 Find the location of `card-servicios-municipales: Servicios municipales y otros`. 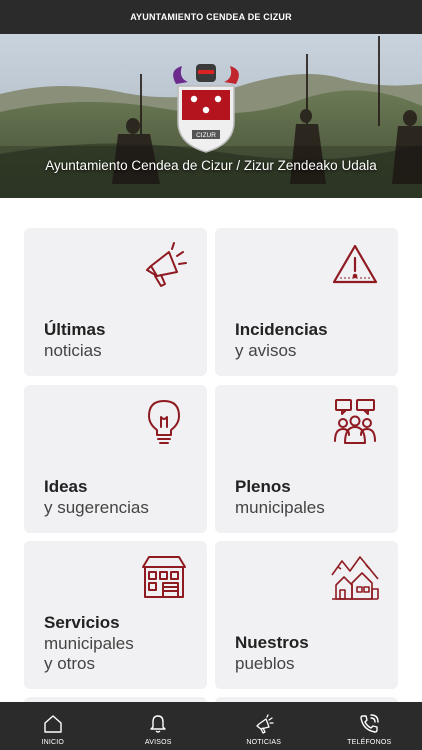

card-servicios-municipales: Servicios municipales y otros is located at coordinates (115, 615).